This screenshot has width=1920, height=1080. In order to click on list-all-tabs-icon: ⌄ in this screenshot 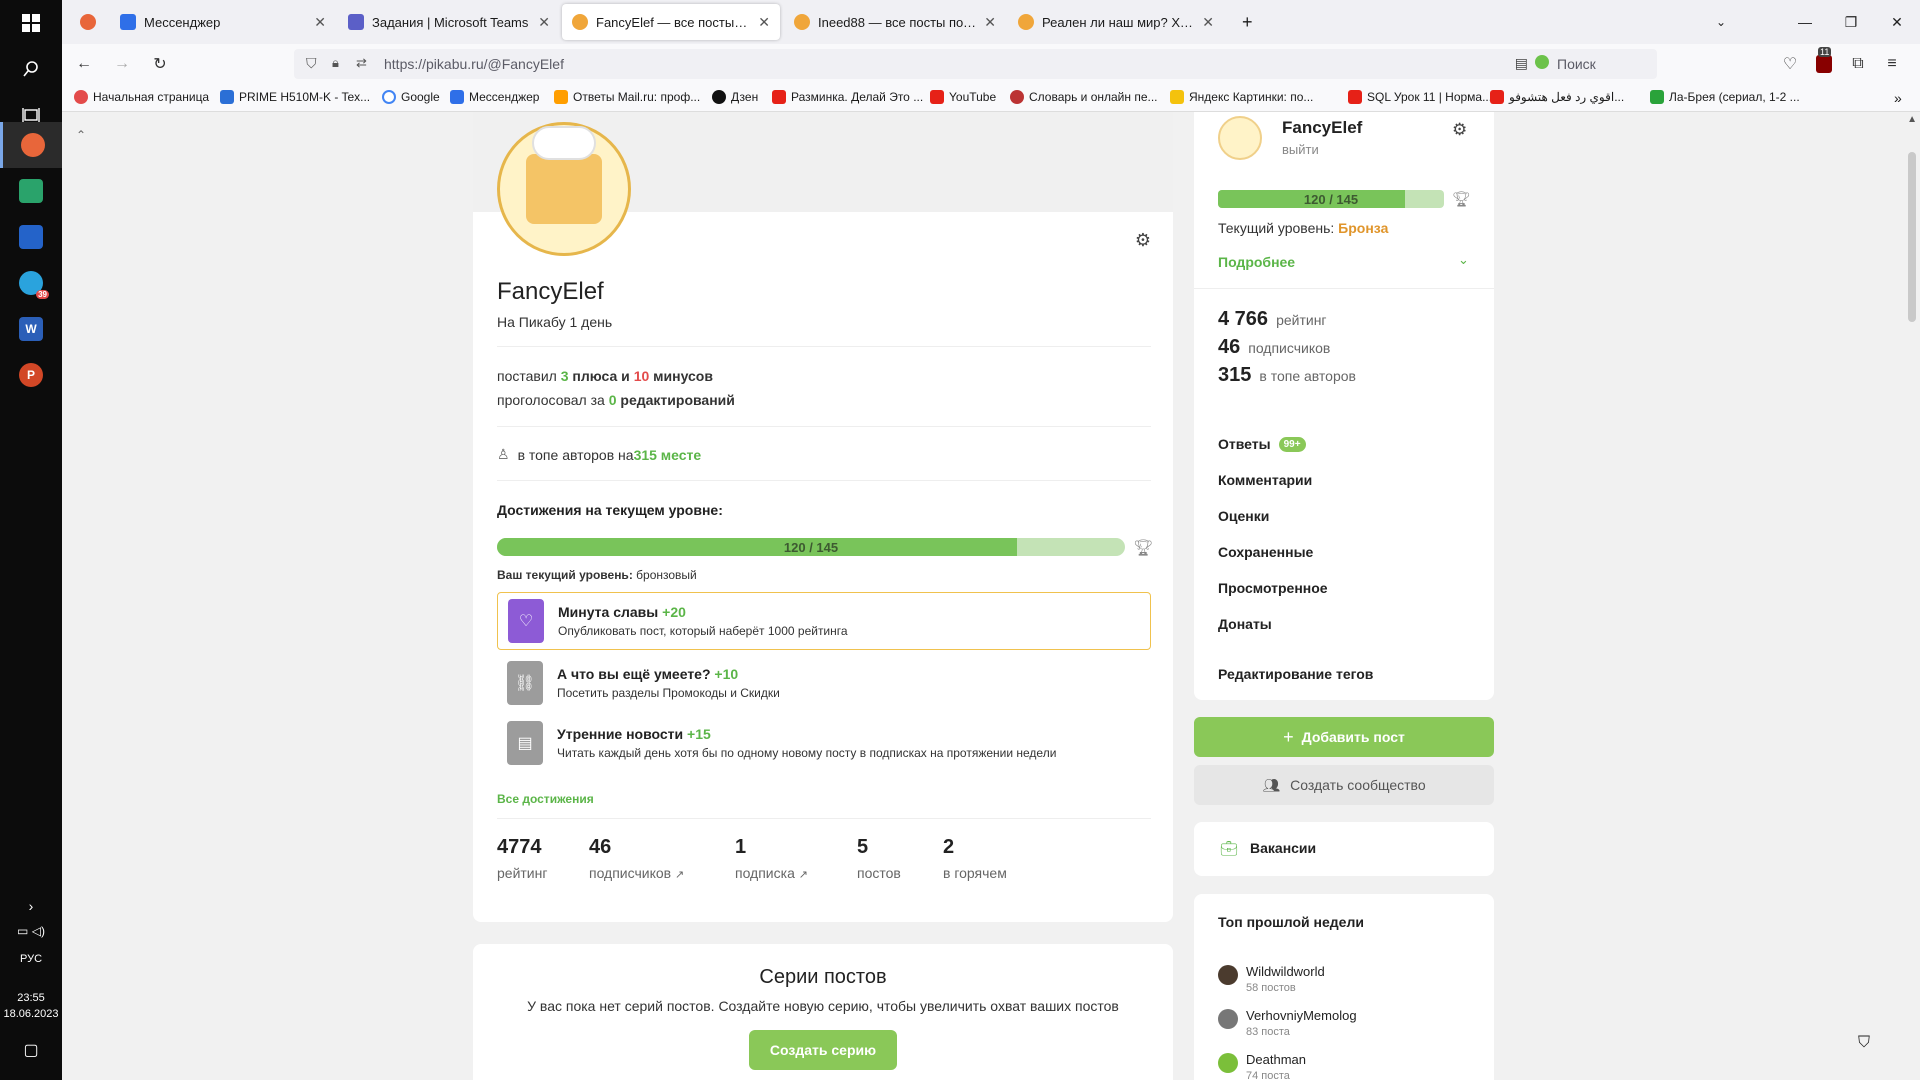, I will do `click(1721, 22)`.